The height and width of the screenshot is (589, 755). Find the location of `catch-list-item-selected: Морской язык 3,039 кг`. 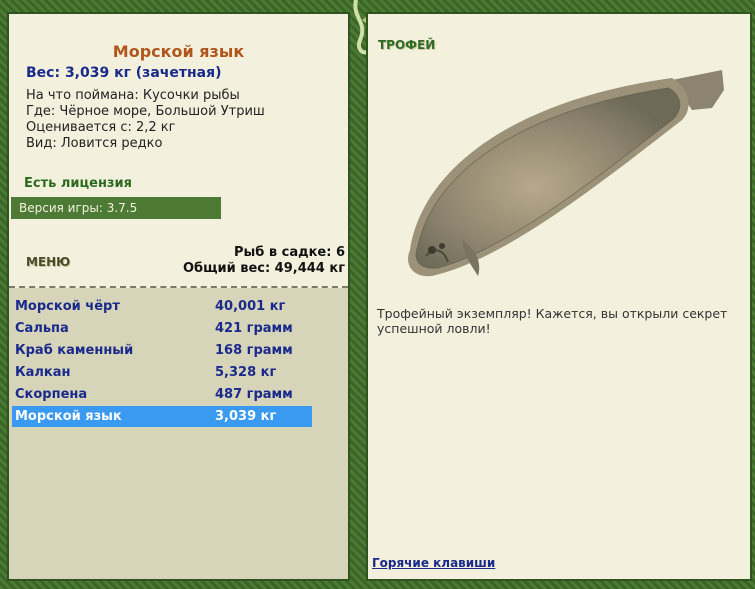

catch-list-item-selected: Морской язык 3,039 кг is located at coordinates (162, 416).